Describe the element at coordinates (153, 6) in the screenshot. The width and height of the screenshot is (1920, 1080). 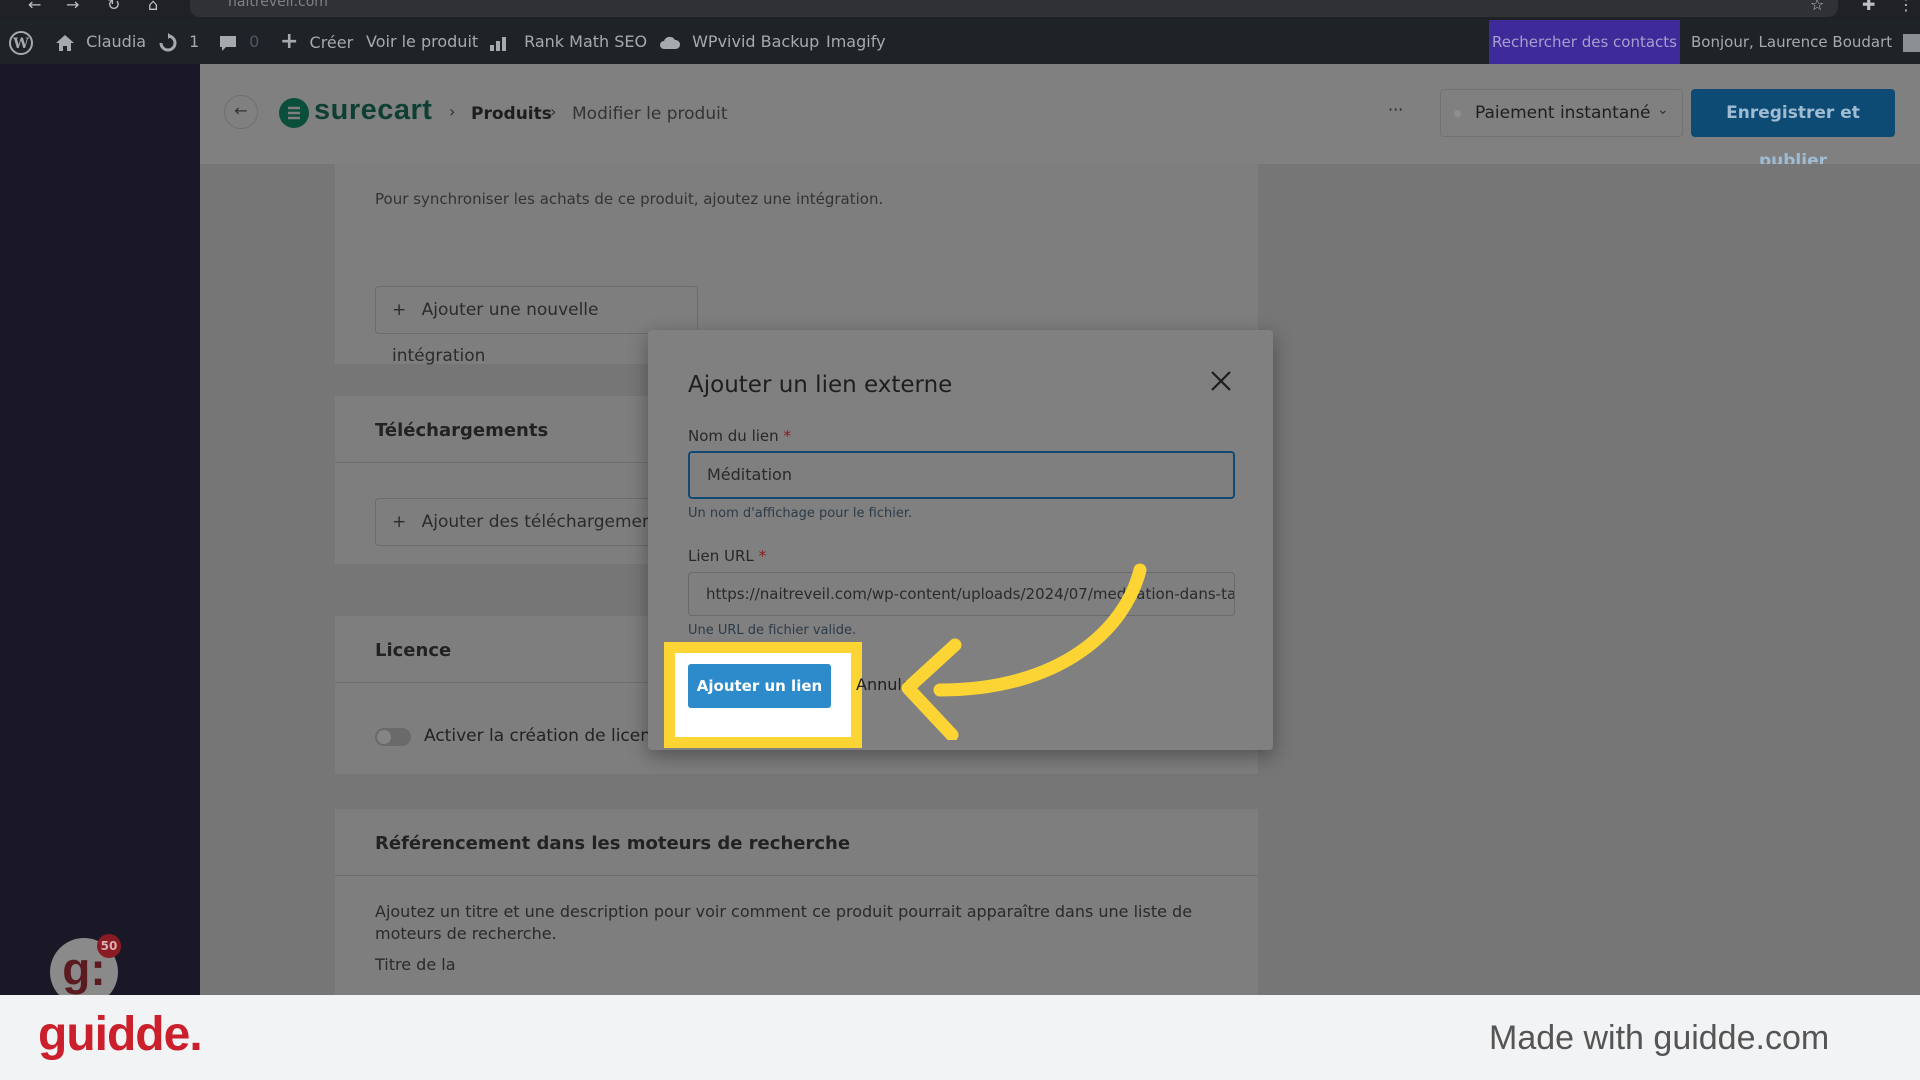
I see `home-icon: ⌂` at that location.